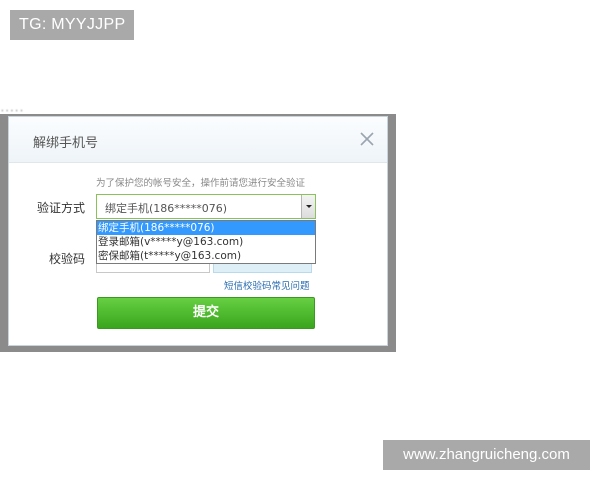 The image size is (600, 480). I want to click on option-security-email: 密保邮箱(t*****y@163.com), so click(206, 256).